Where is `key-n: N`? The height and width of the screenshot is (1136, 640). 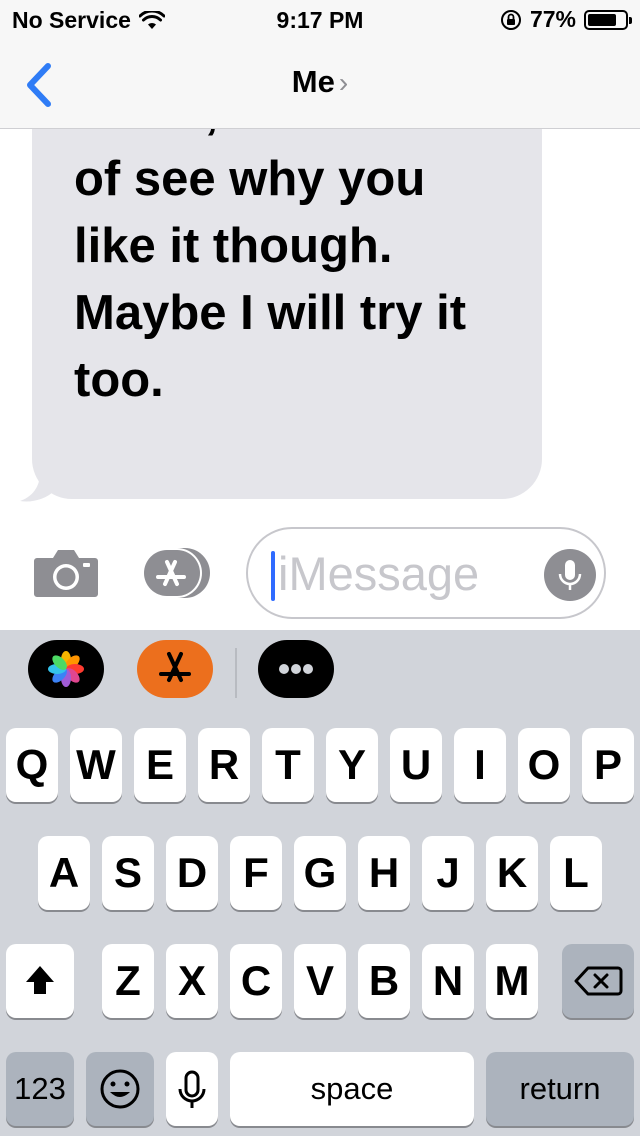
key-n: N is located at coordinates (448, 981).